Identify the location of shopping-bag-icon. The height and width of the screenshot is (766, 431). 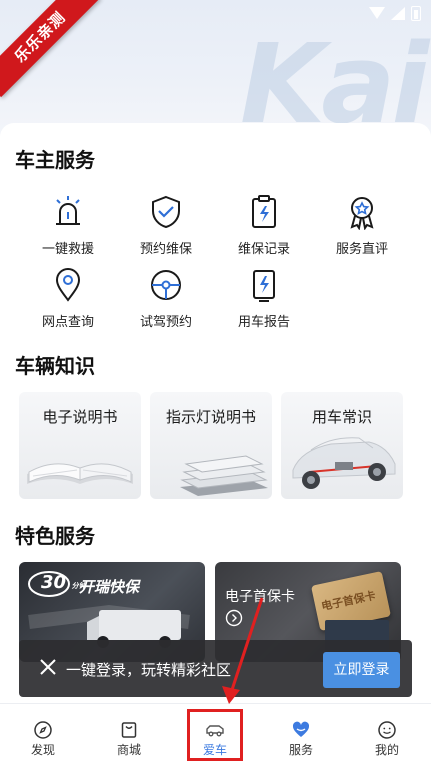
(129, 730).